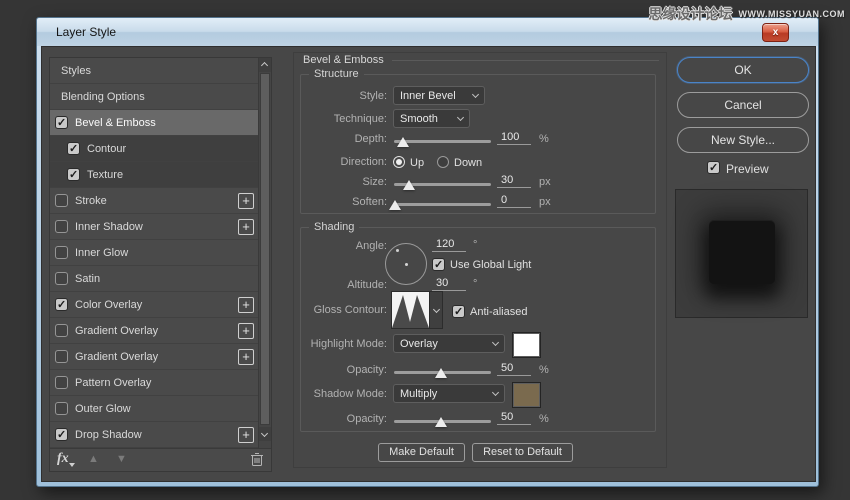  What do you see at coordinates (443, 162) in the screenshot?
I see `direction-down-radio` at bounding box center [443, 162].